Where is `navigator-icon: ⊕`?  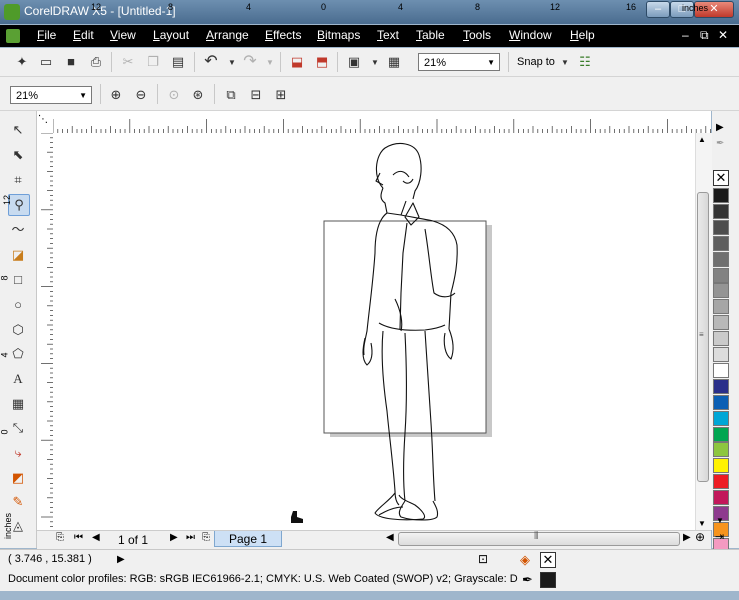
navigator-icon: ⊕ is located at coordinates (700, 537).